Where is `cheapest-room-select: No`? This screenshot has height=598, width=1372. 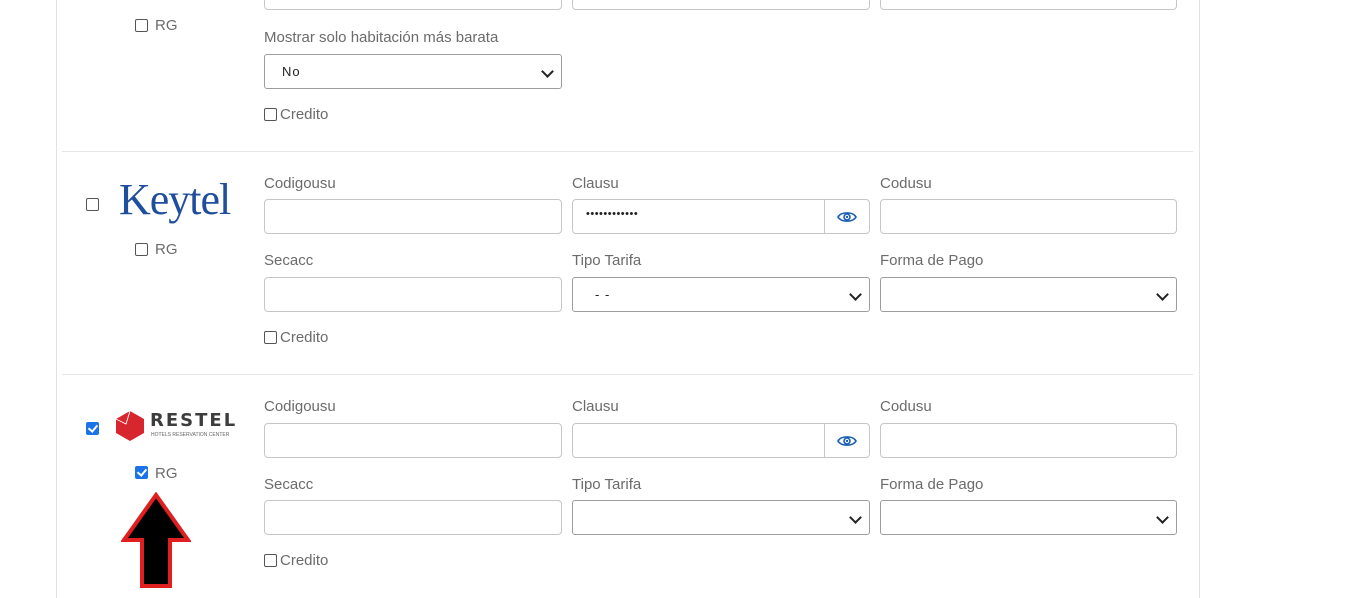 cheapest-room-select: No is located at coordinates (413, 71).